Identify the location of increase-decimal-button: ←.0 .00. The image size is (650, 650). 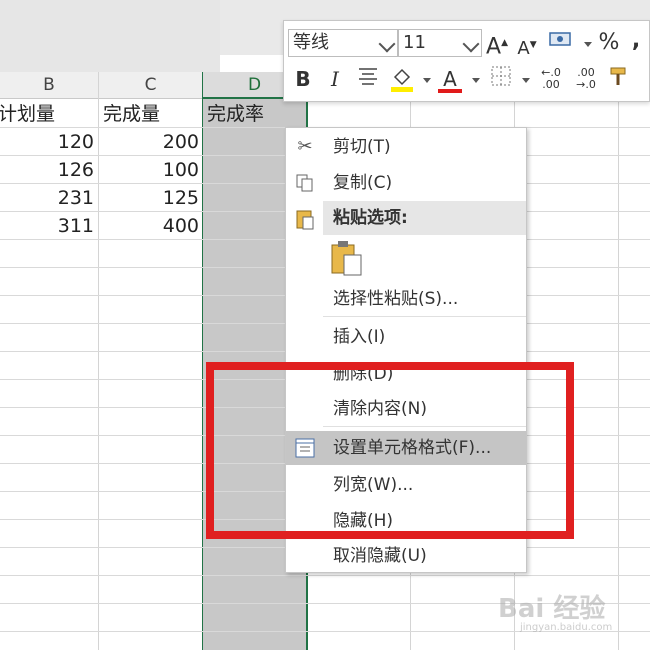
(551, 81).